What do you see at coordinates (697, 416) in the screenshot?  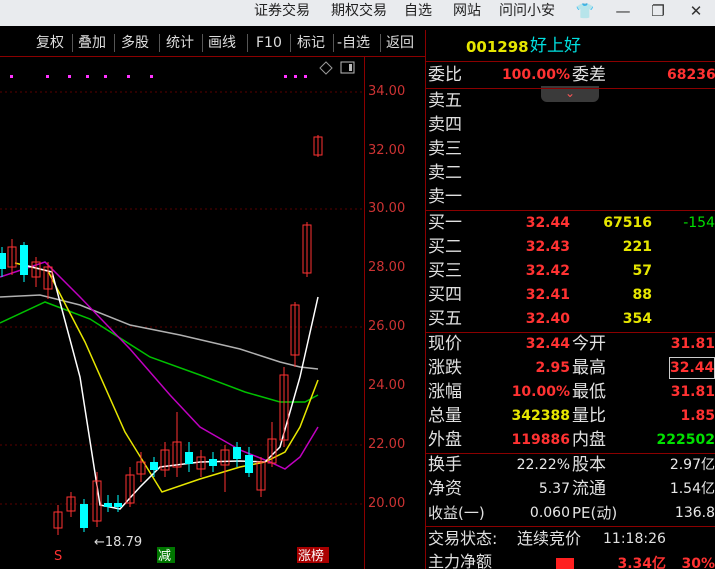 I see `volume-ratio-value: 1.85` at bounding box center [697, 416].